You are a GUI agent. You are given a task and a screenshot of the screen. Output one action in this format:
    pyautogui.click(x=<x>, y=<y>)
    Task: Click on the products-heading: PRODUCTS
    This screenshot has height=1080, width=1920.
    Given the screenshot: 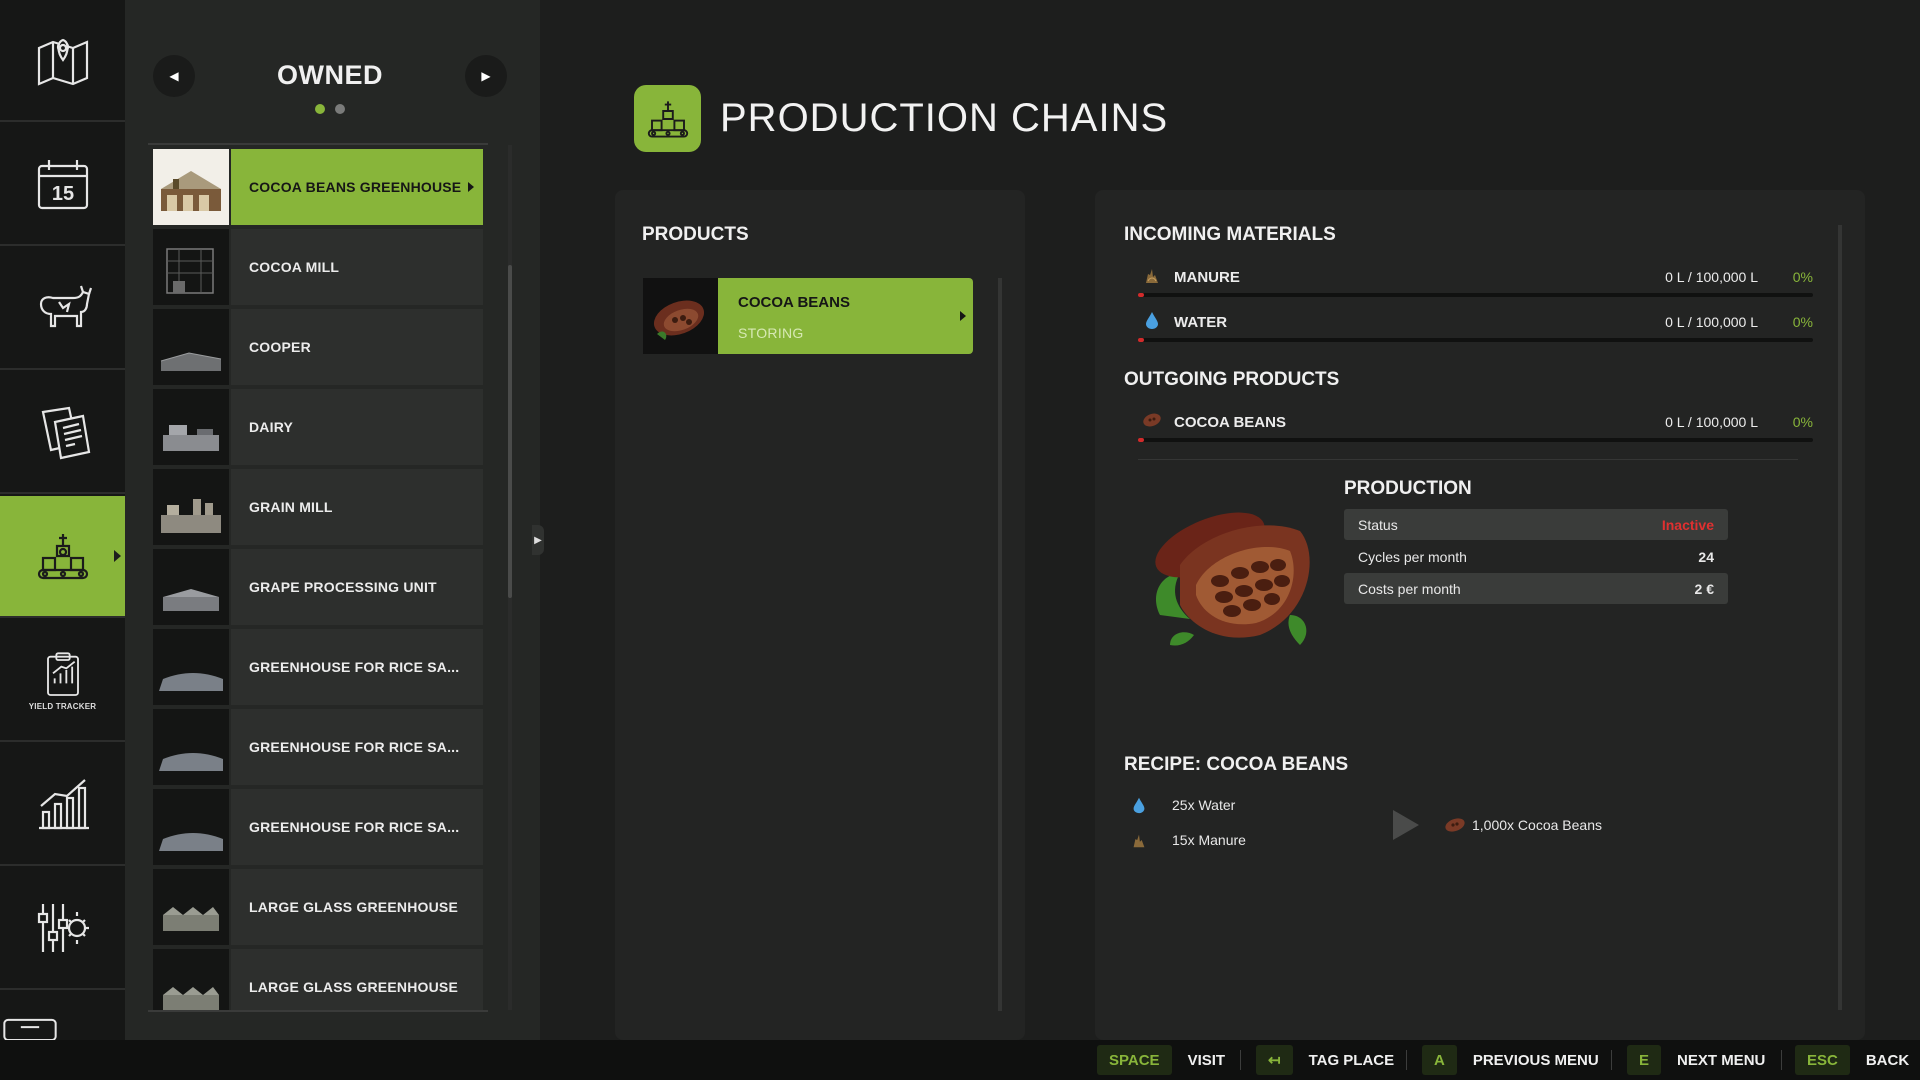 What is the action you would take?
    pyautogui.click(x=695, y=234)
    